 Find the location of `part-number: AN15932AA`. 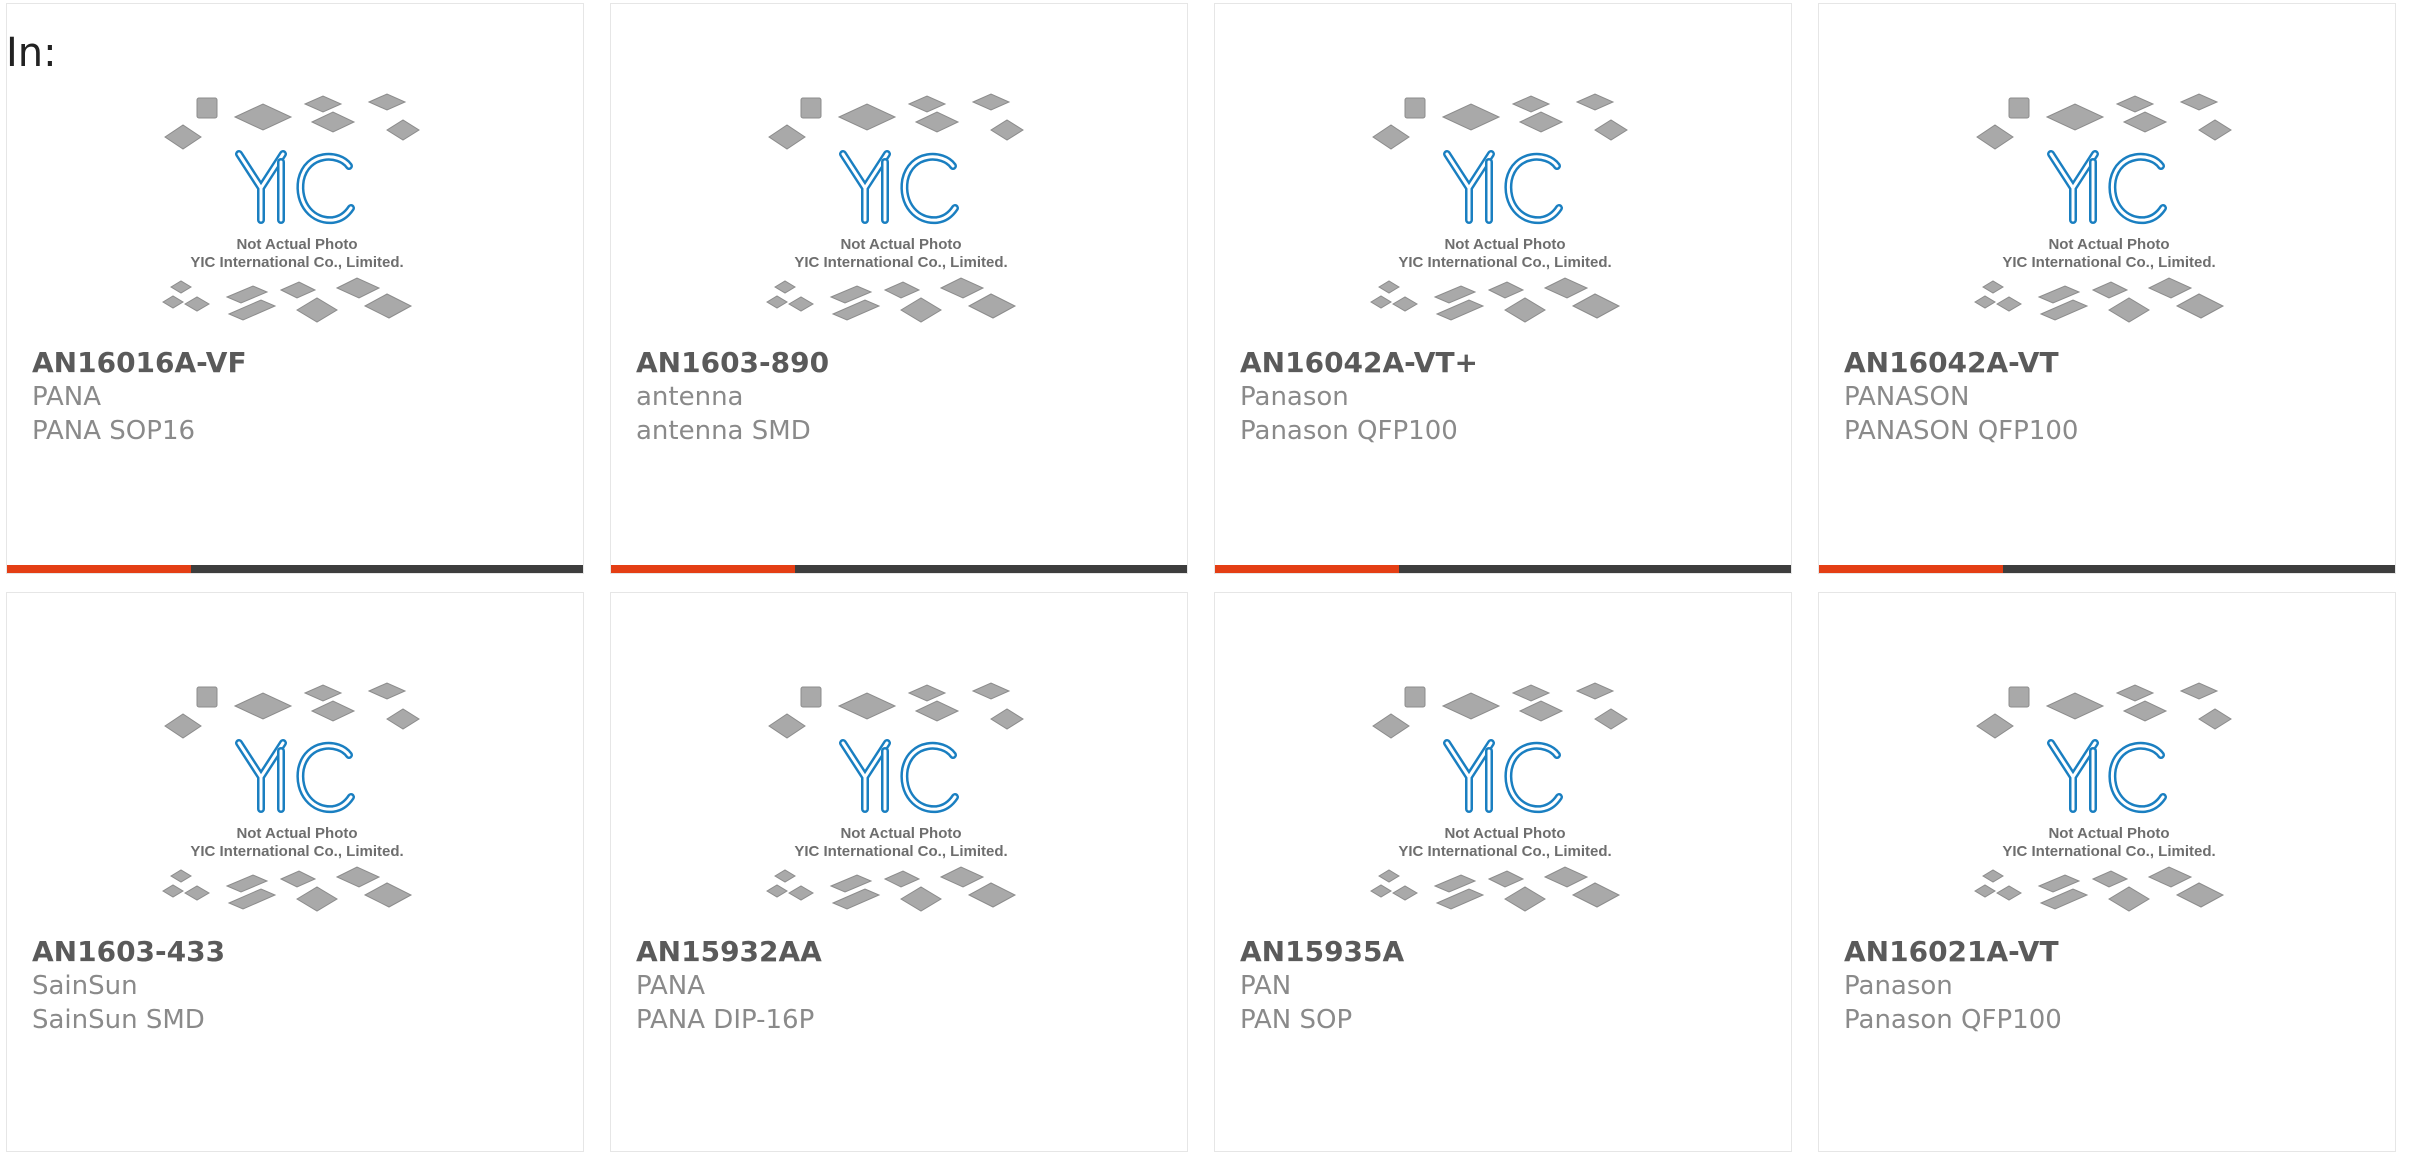

part-number: AN15932AA is located at coordinates (729, 952).